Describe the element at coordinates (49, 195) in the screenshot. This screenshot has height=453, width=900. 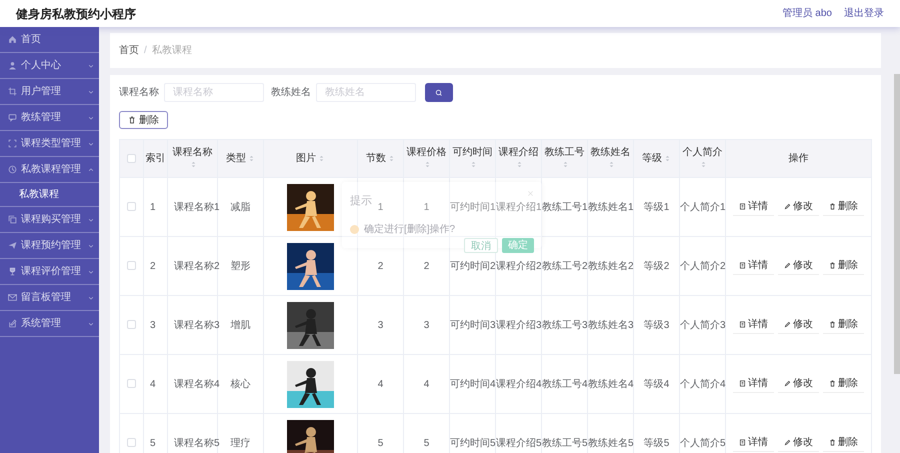
I see `submenu-item: 私教课程` at that location.